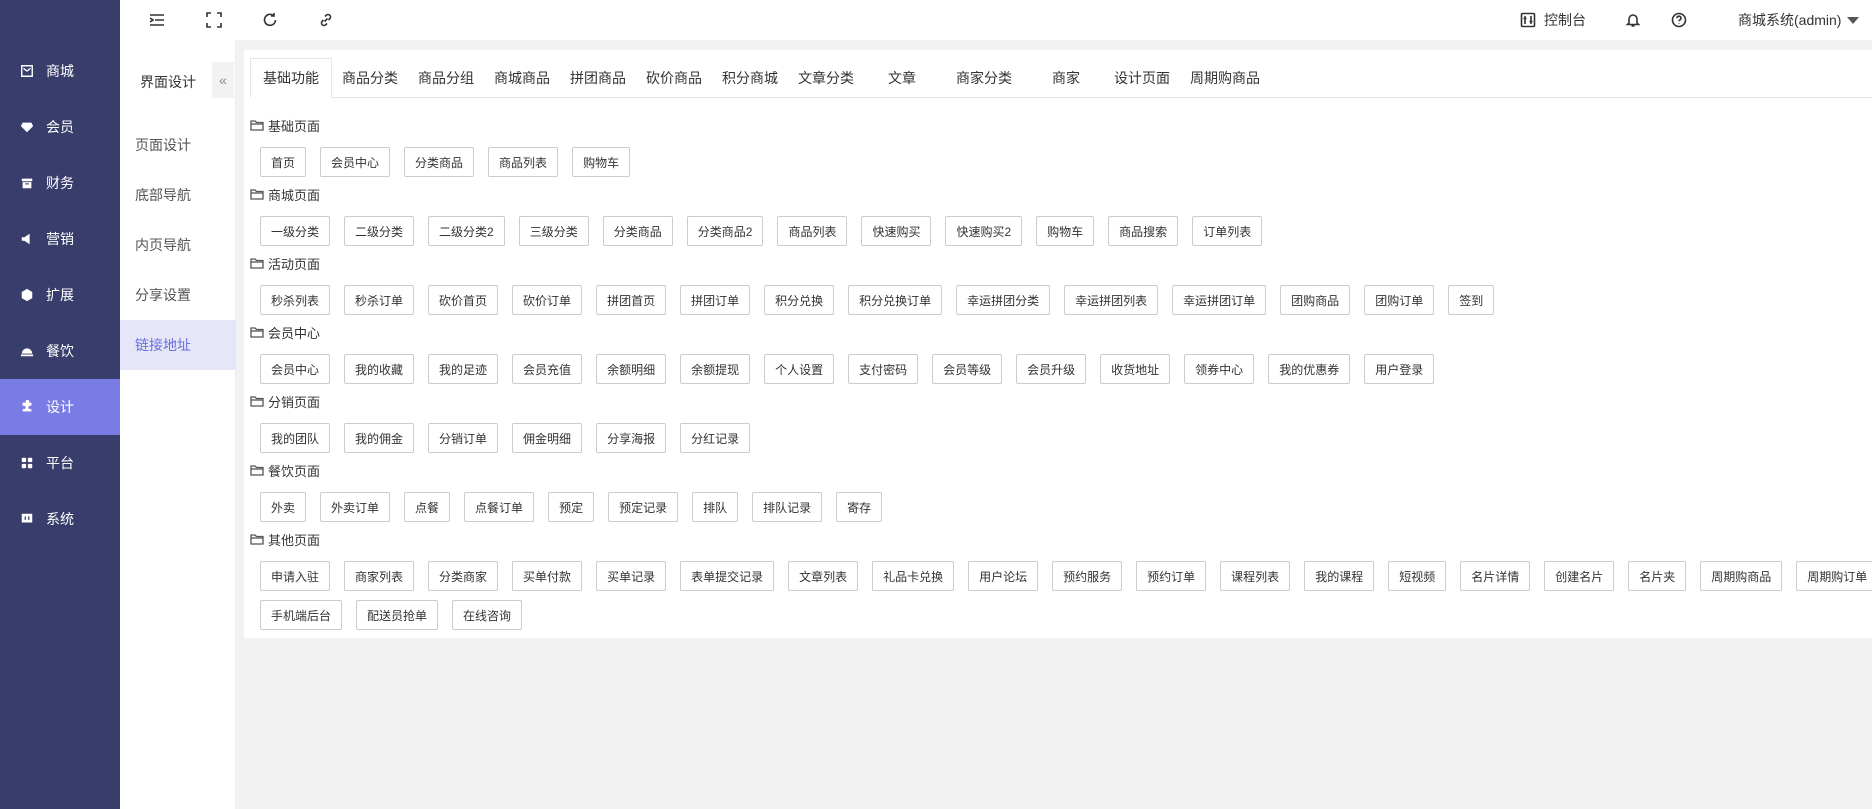 The image size is (1872, 809). What do you see at coordinates (1399, 300) in the screenshot?
I see `link-button: 团购订单` at bounding box center [1399, 300].